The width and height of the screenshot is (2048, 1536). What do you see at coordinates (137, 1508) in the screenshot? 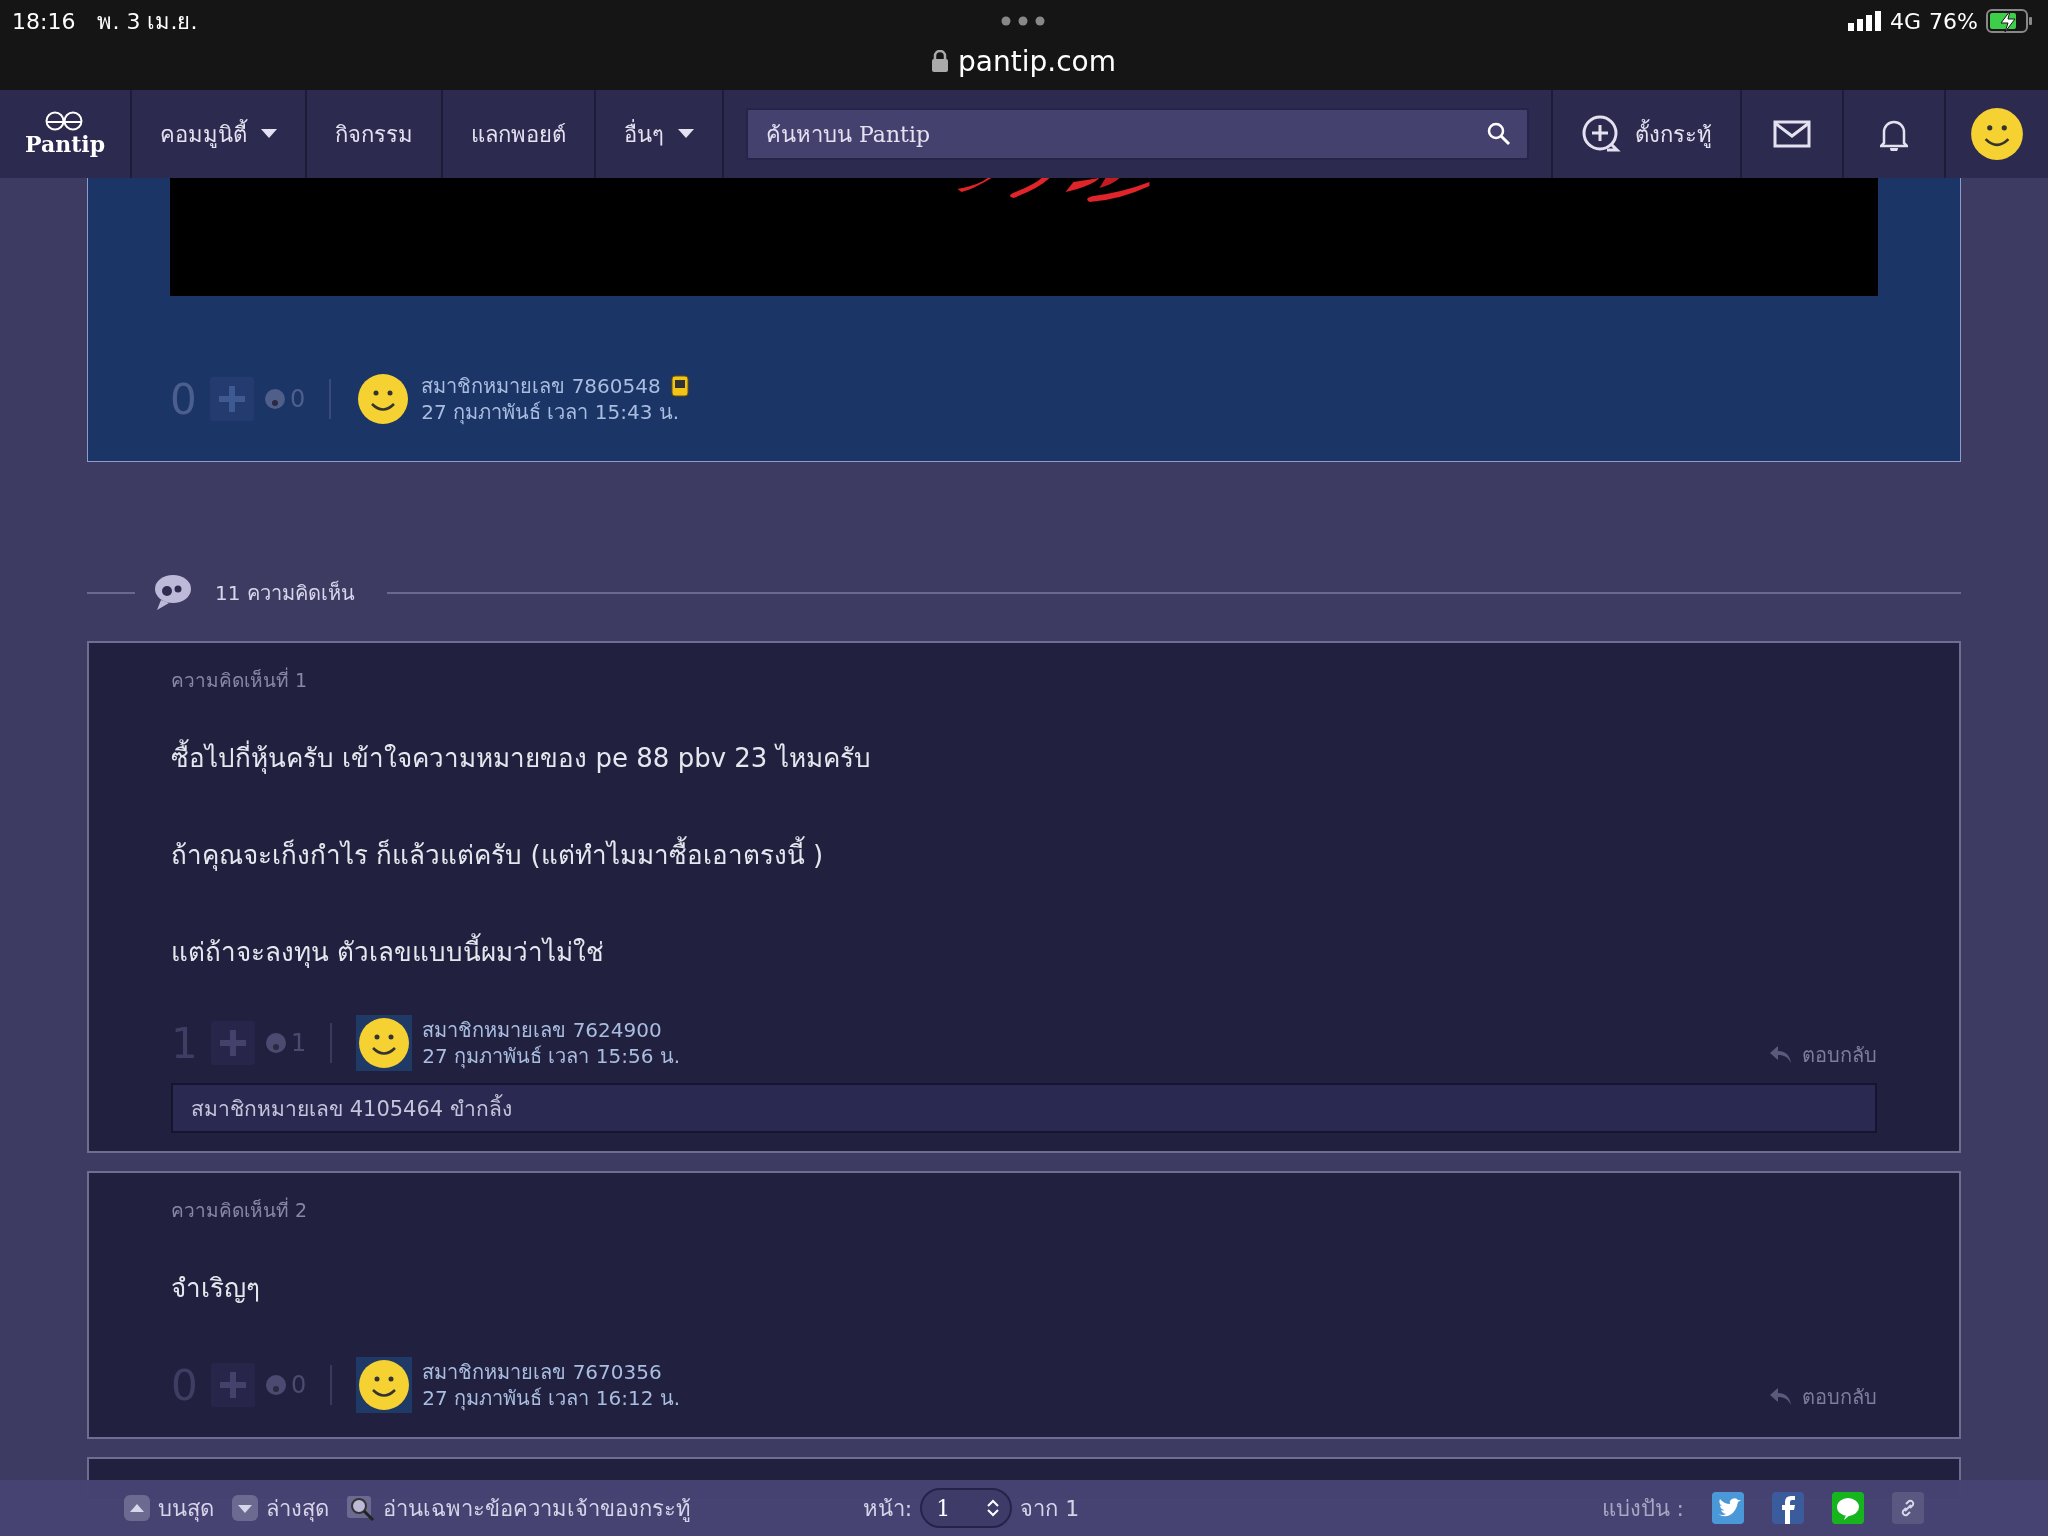
I see `scroll-up-icon` at bounding box center [137, 1508].